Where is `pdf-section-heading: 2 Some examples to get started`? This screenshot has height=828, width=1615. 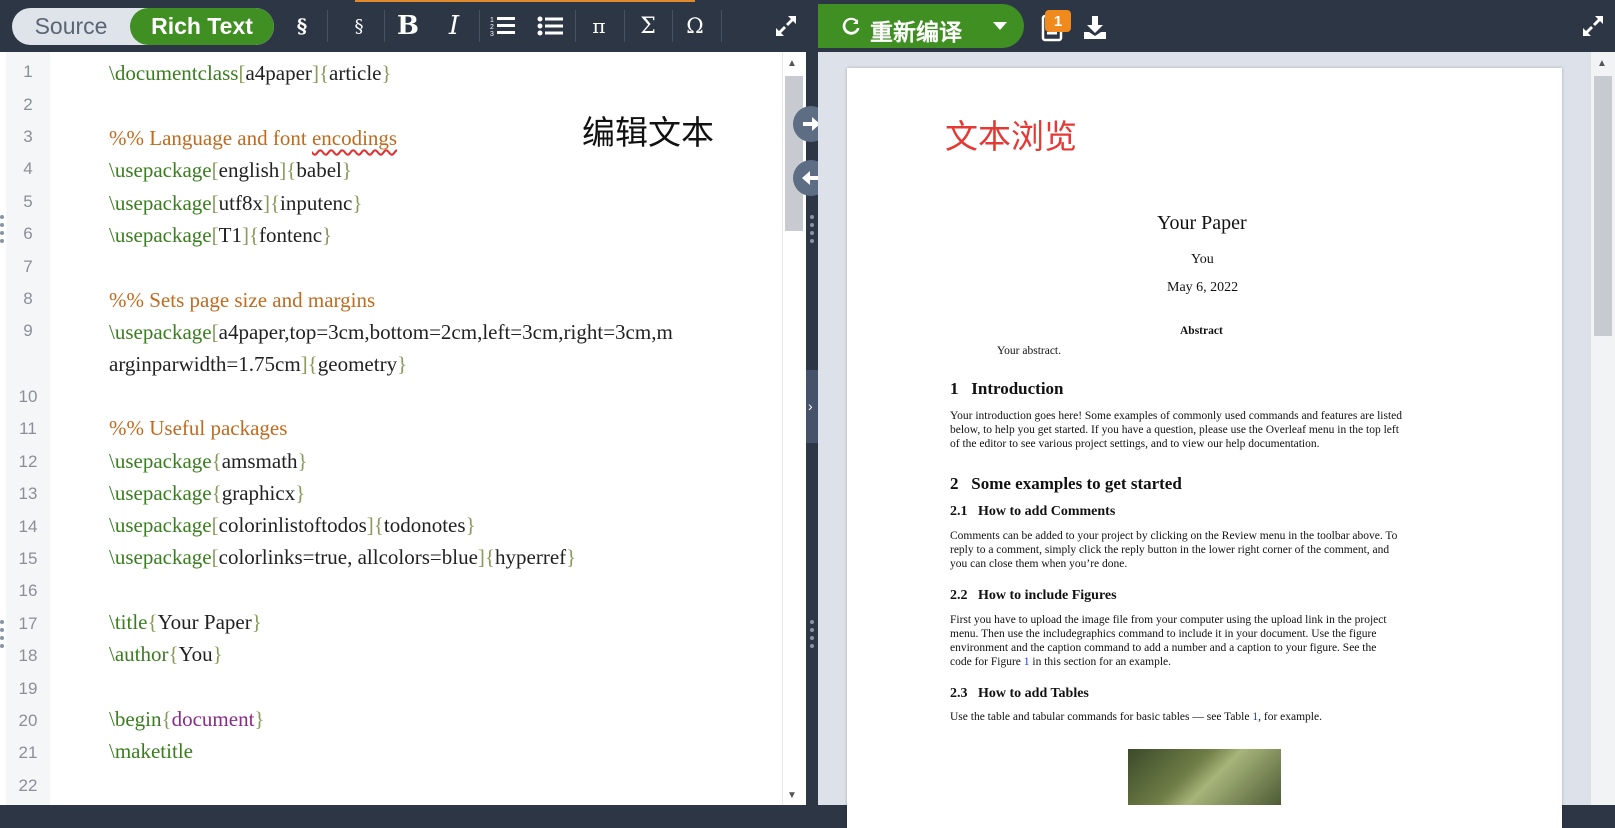
pdf-section-heading: 2 Some examples to get started is located at coordinates (1066, 483).